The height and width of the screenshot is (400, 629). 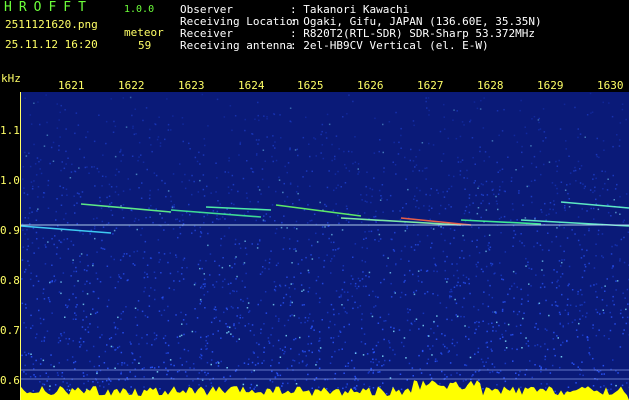 What do you see at coordinates (251, 85) in the screenshot?
I see `x-tick-1624: 1624` at bounding box center [251, 85].